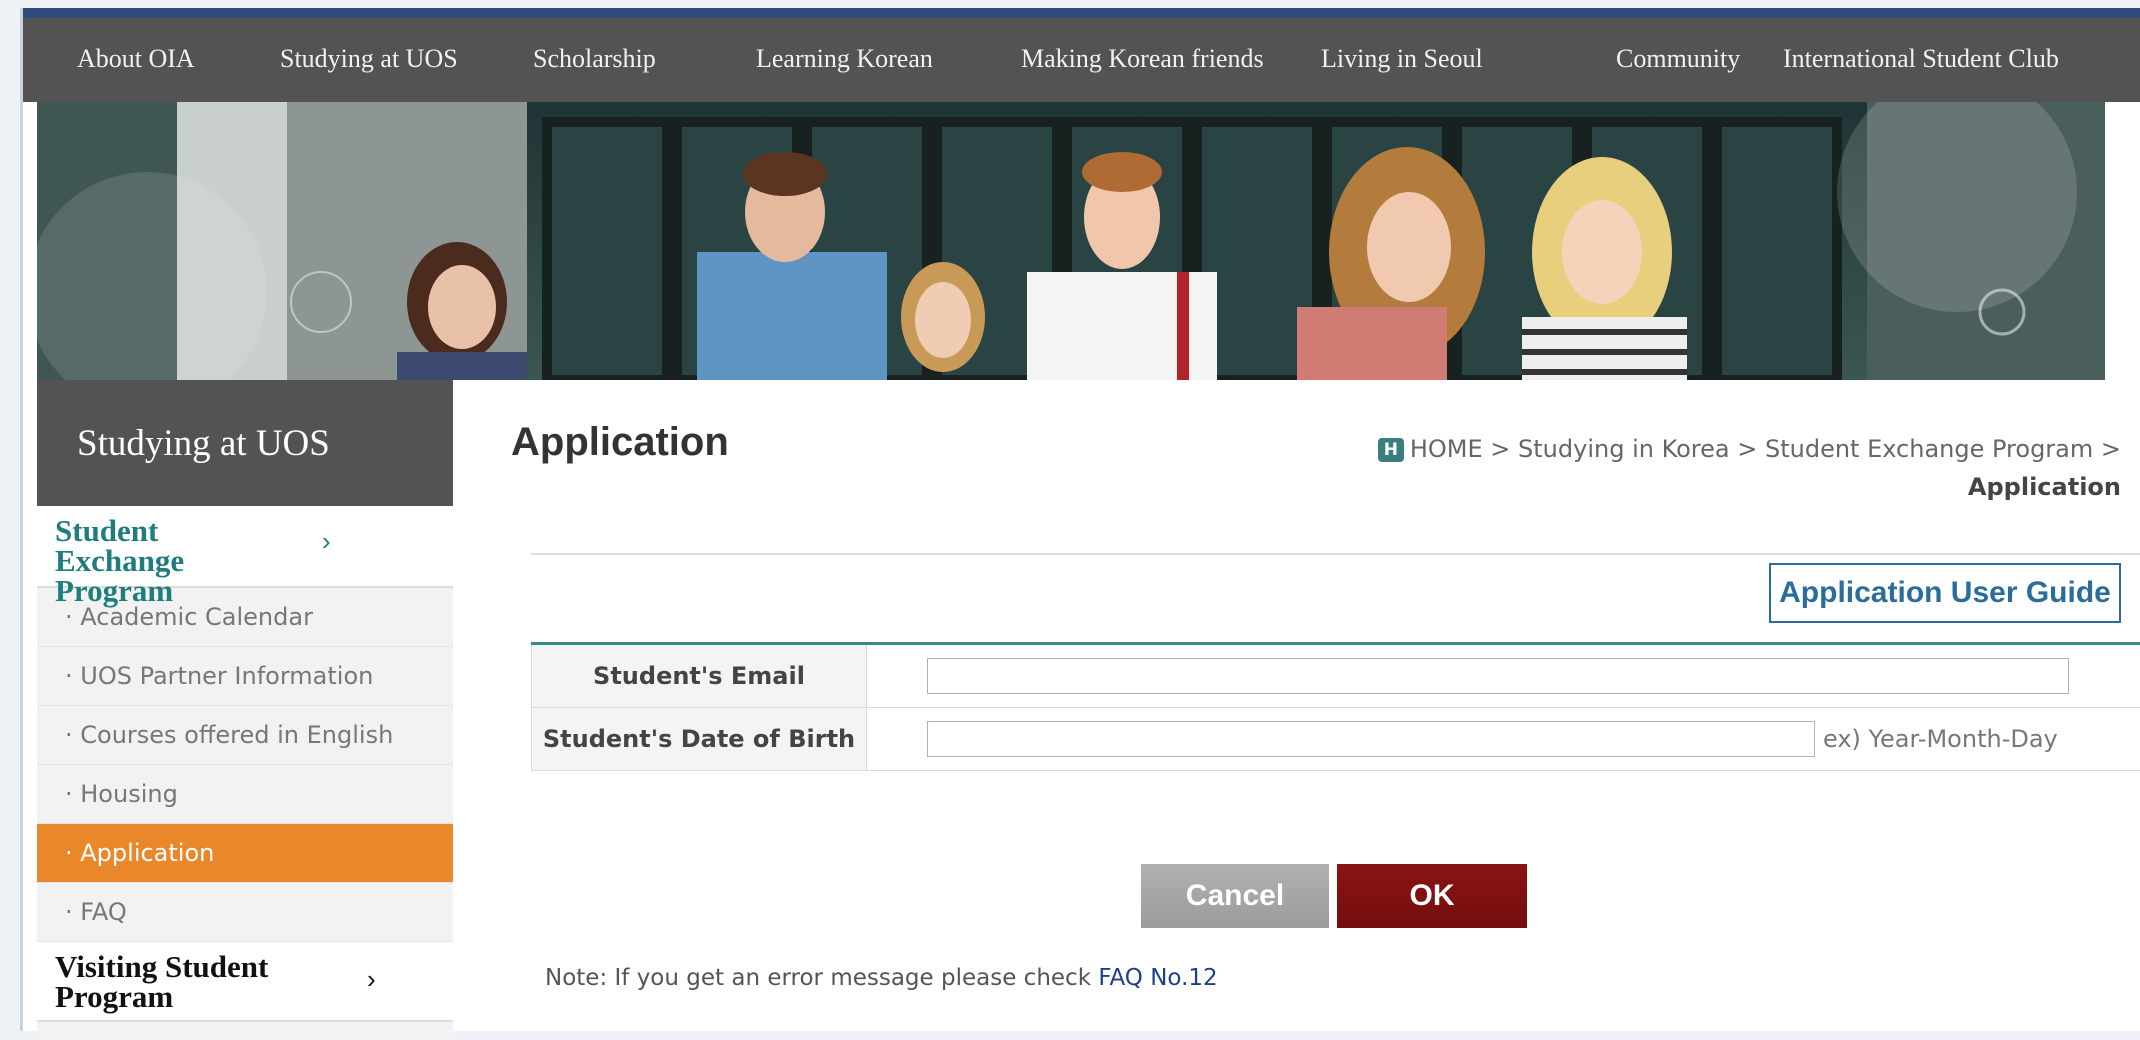 The image size is (2140, 1040). I want to click on application-user-guide-button: Application User Guide, so click(1945, 593).